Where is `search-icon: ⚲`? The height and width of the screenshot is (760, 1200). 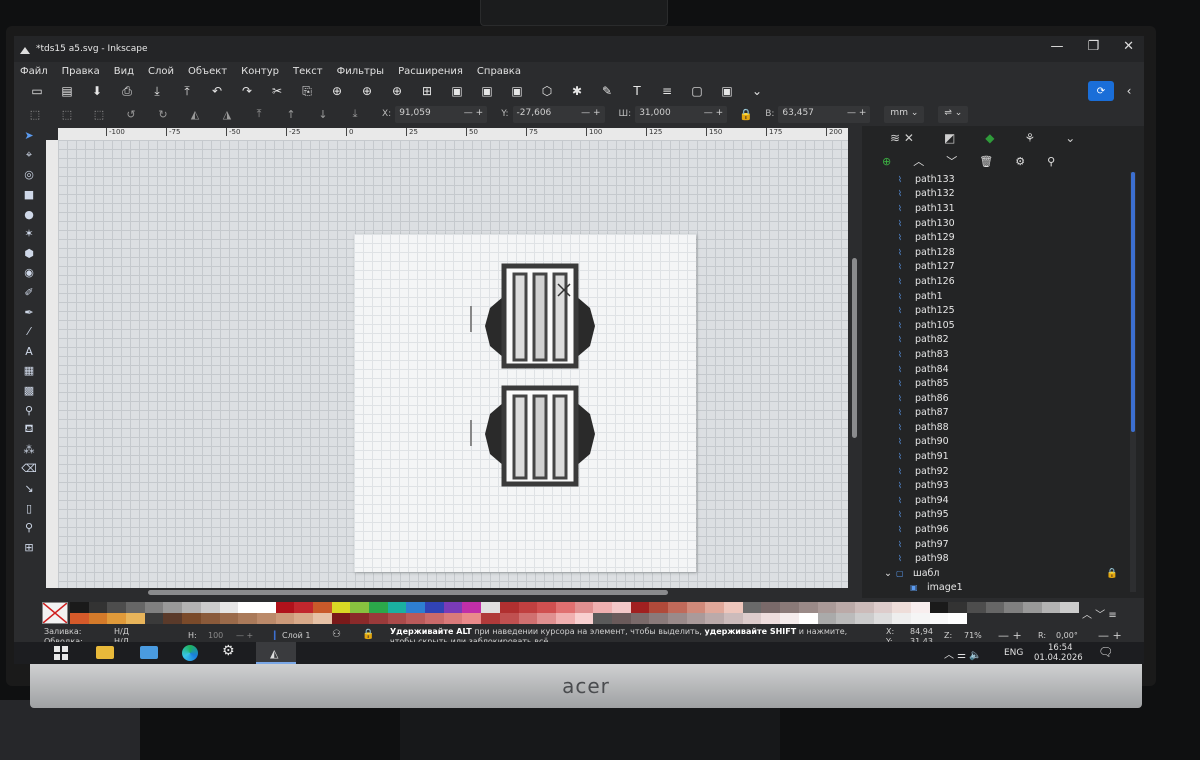
search-icon: ⚲ is located at coordinates (1051, 161).